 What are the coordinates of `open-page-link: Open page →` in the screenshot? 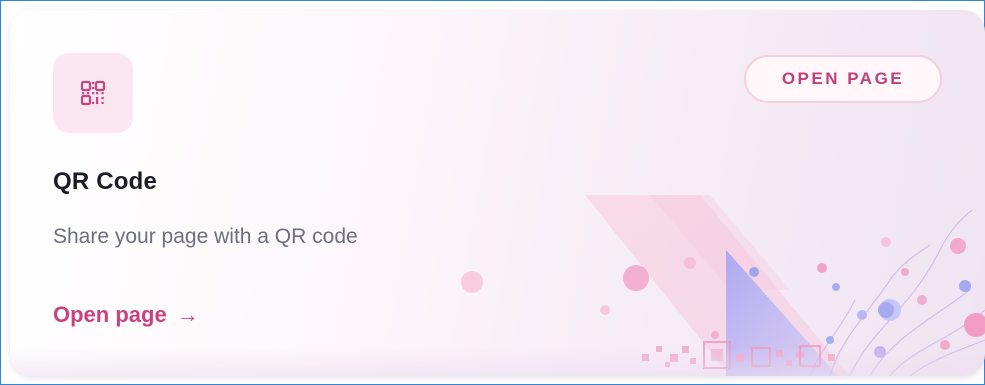 It's located at (126, 315).